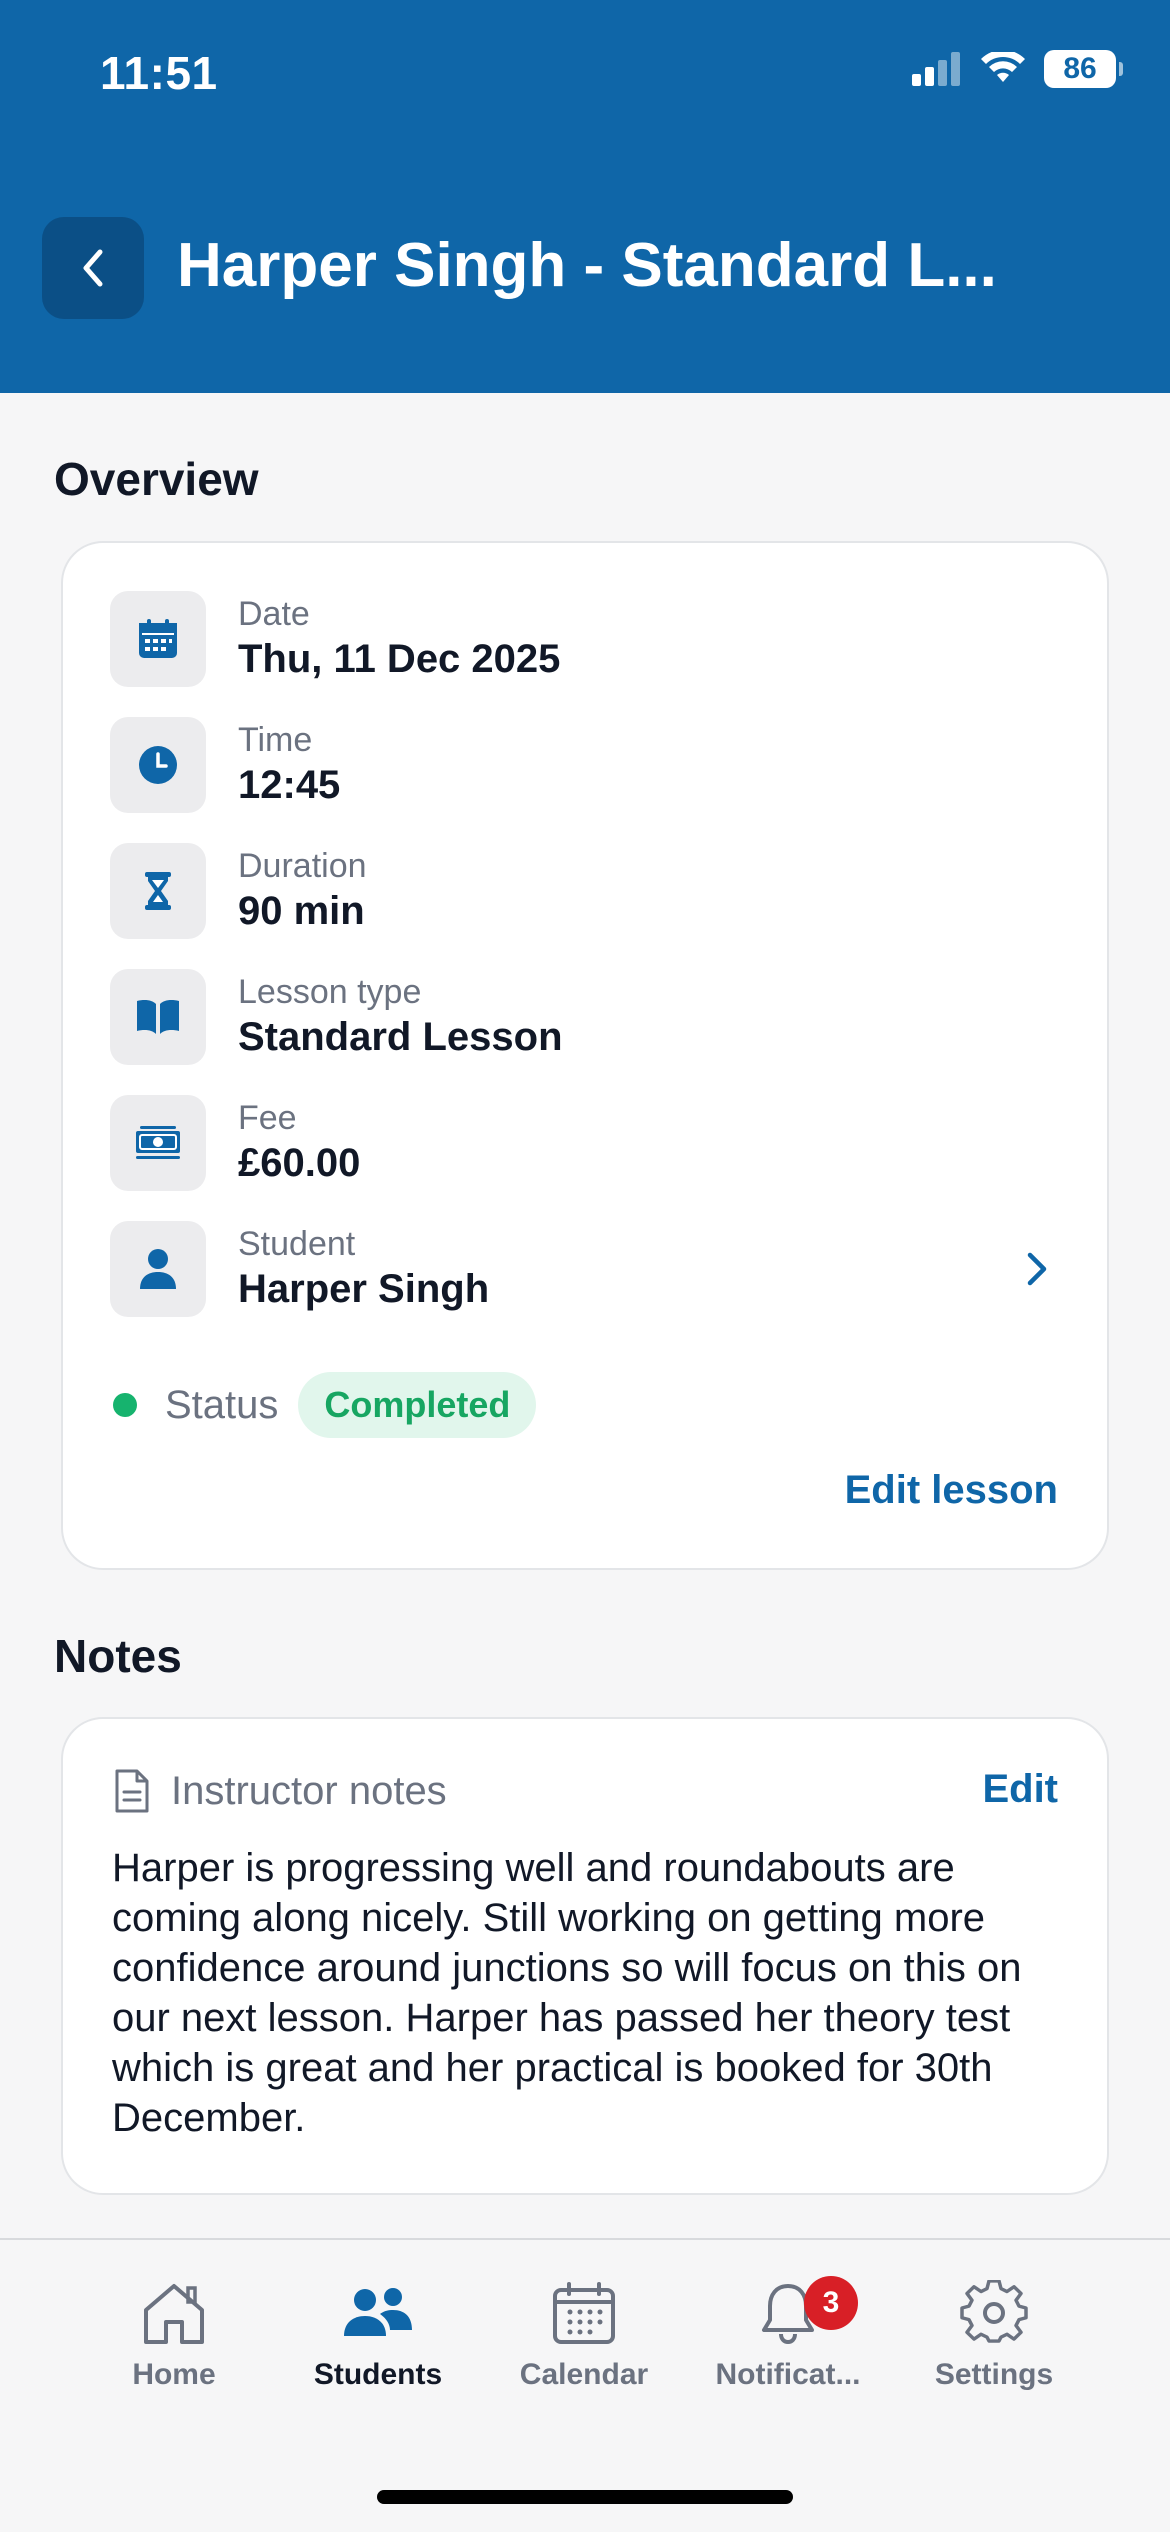 This screenshot has height=2532, width=1170. What do you see at coordinates (585, 2497) in the screenshot?
I see `home-indicator` at bounding box center [585, 2497].